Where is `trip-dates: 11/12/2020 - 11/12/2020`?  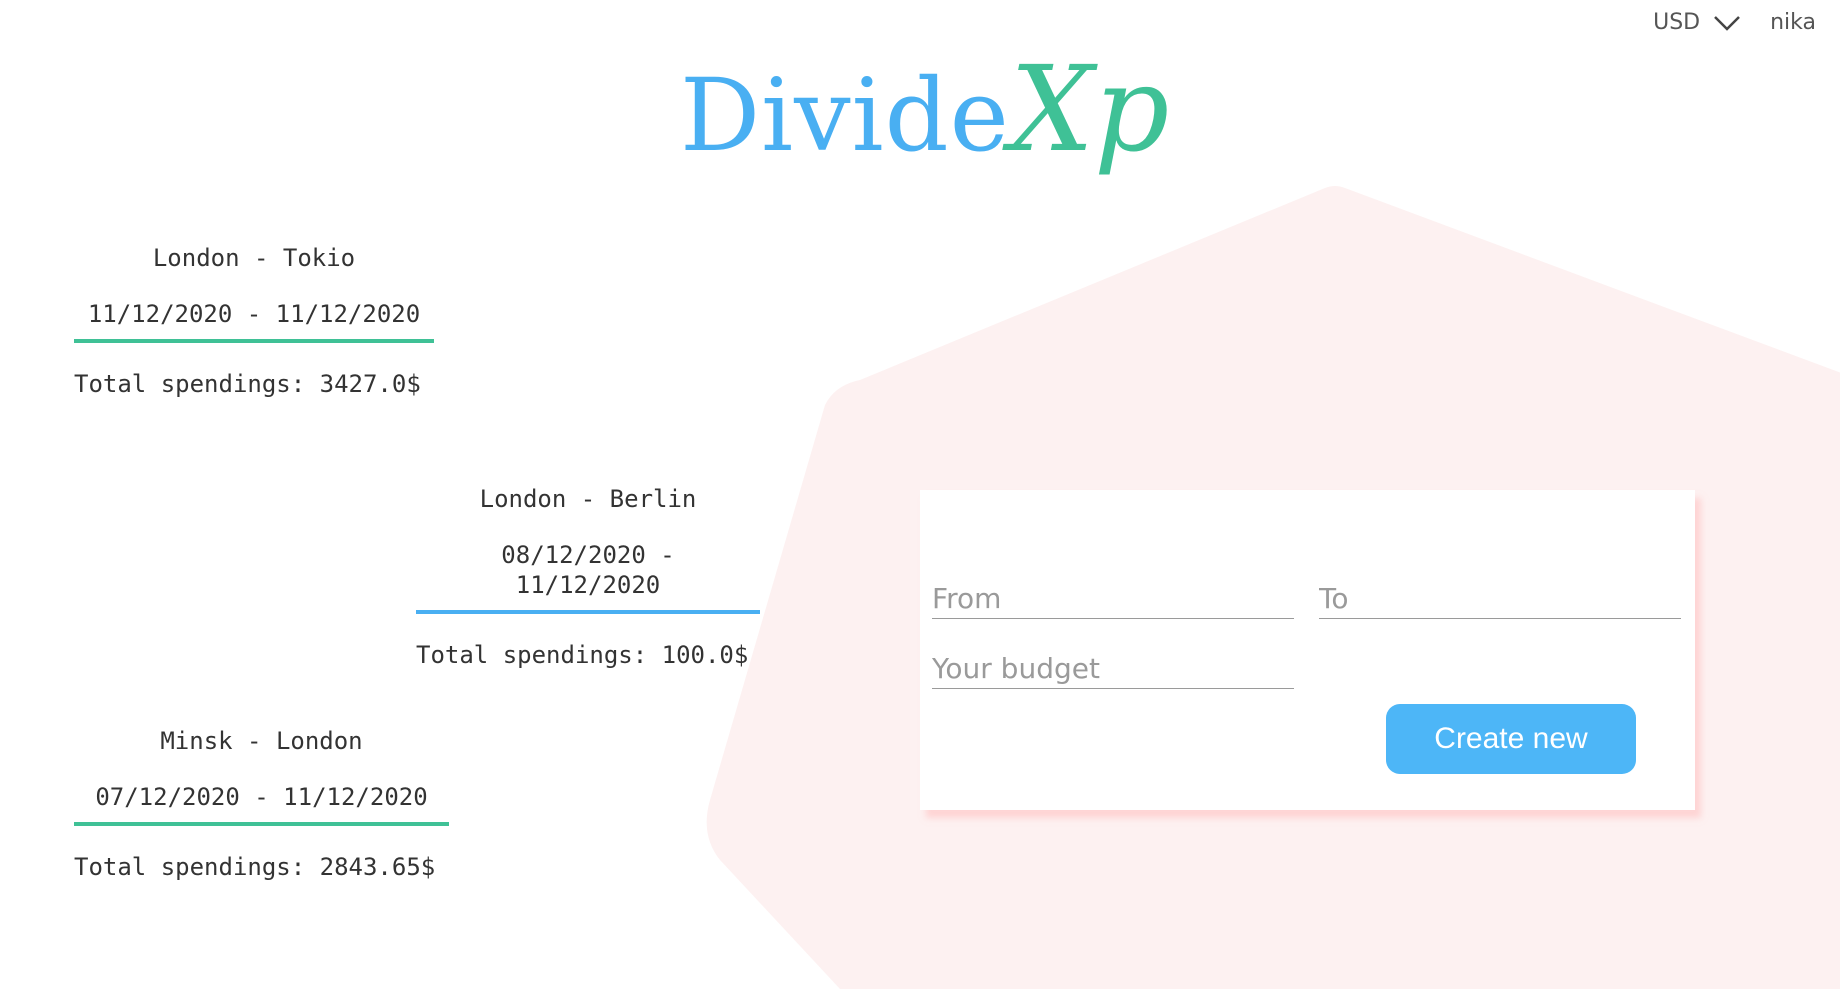
trip-dates: 11/12/2020 - 11/12/2020 is located at coordinates (254, 314).